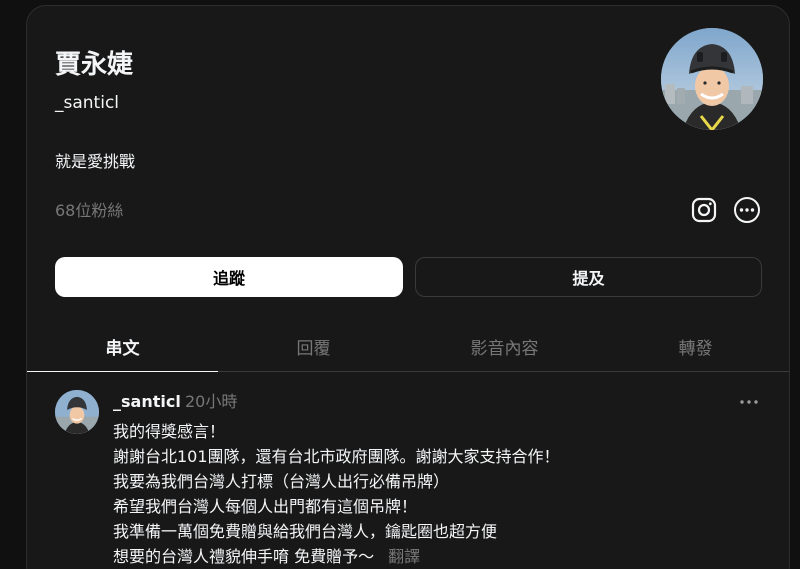 The width and height of the screenshot is (800, 569). Describe the element at coordinates (404, 556) in the screenshot. I see `translate-link: 翻譯` at that location.